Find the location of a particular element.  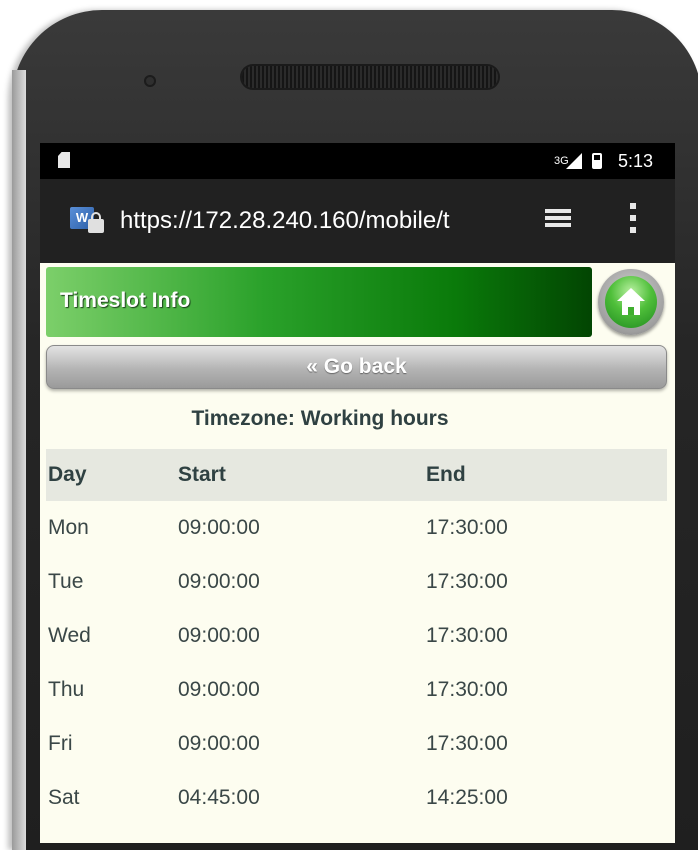

column-header-end: End is located at coordinates (546, 475).